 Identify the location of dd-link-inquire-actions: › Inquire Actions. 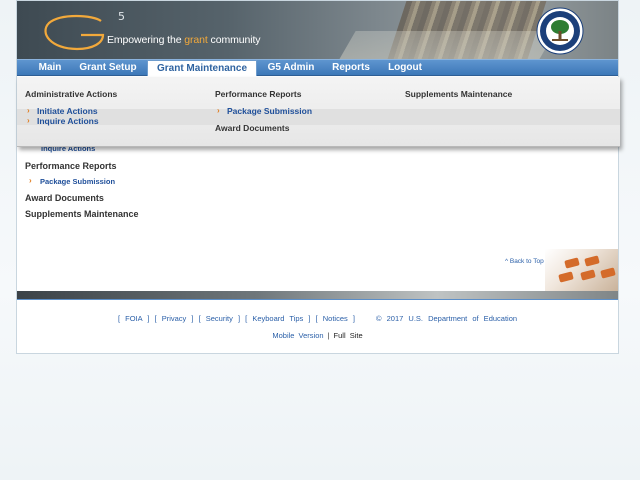
(62, 121).